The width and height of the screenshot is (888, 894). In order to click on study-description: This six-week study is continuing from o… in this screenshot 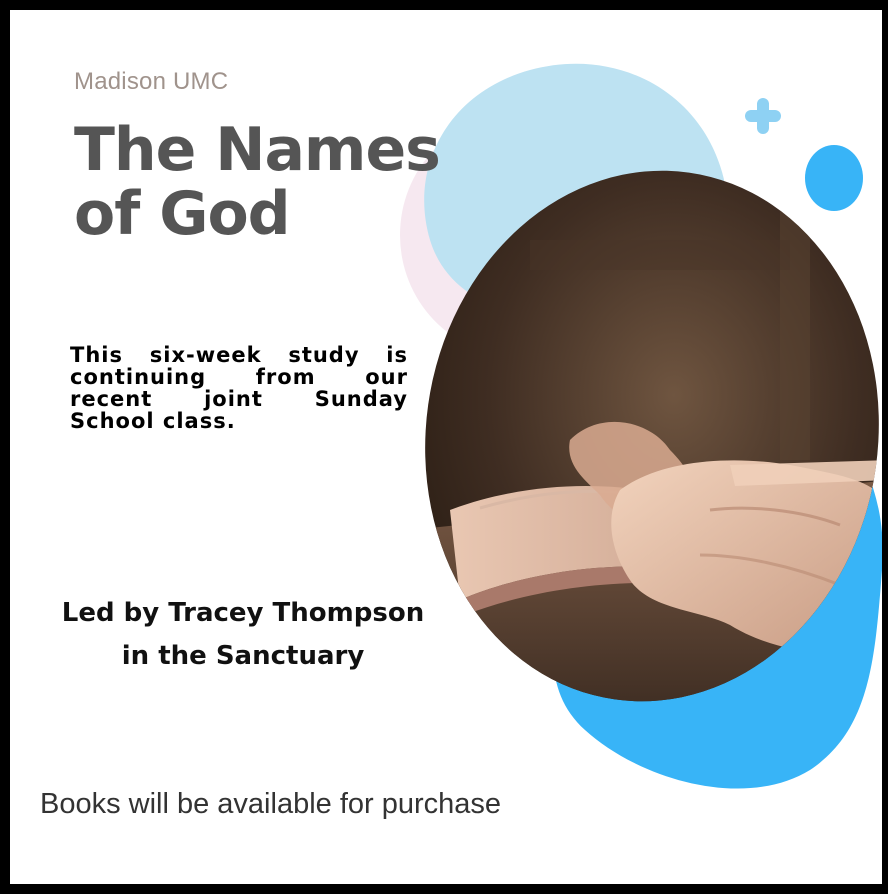, I will do `click(239, 388)`.